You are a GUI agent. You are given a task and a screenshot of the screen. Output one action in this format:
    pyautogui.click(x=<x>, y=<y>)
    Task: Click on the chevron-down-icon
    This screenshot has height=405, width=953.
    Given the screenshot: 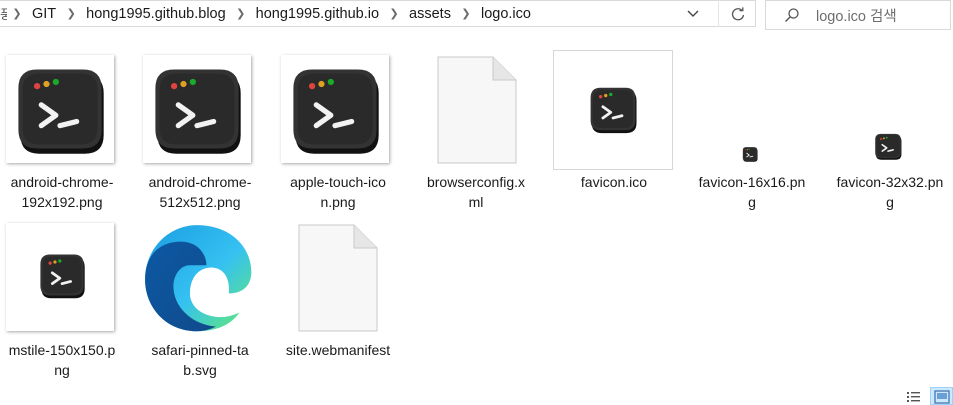 What is the action you would take?
    pyautogui.click(x=693, y=14)
    